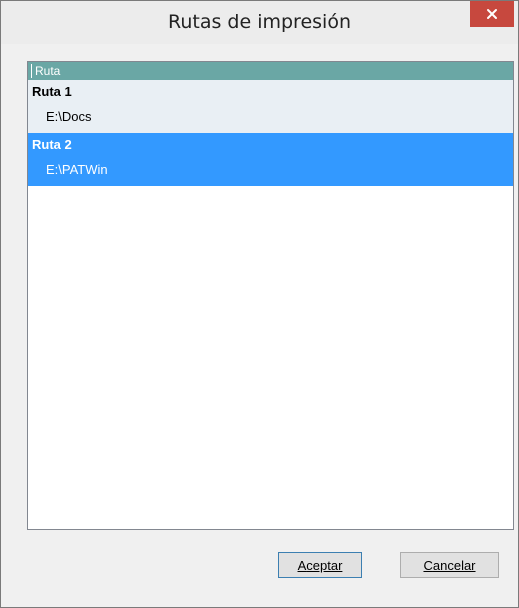  I want to click on column-header-ruta: Ruta, so click(270, 71).